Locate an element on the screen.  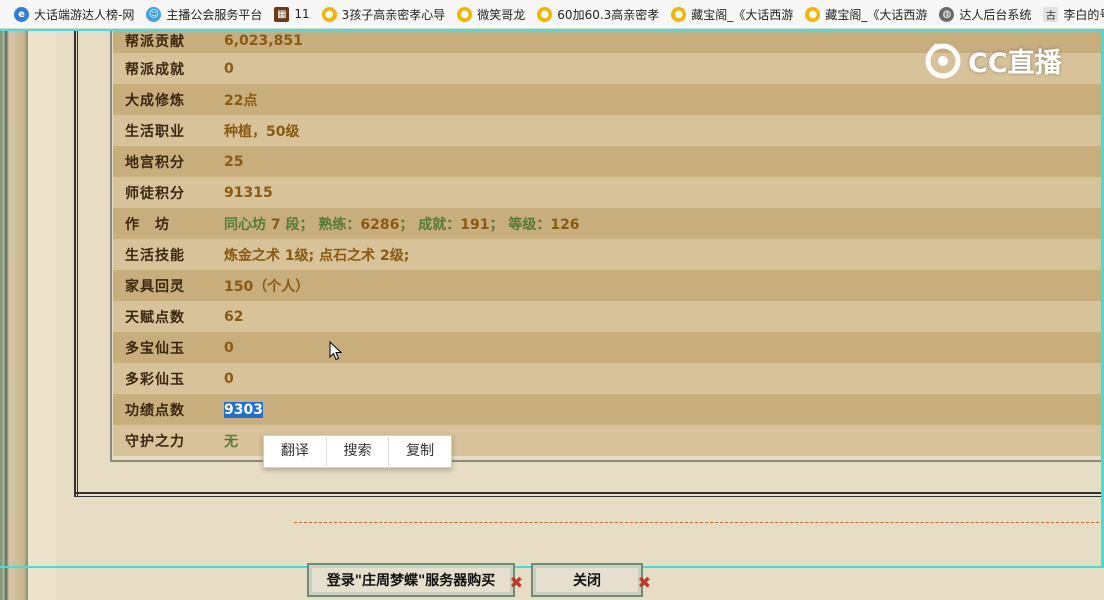
table-row: 师徒积分 91315 is located at coordinates (608, 192).